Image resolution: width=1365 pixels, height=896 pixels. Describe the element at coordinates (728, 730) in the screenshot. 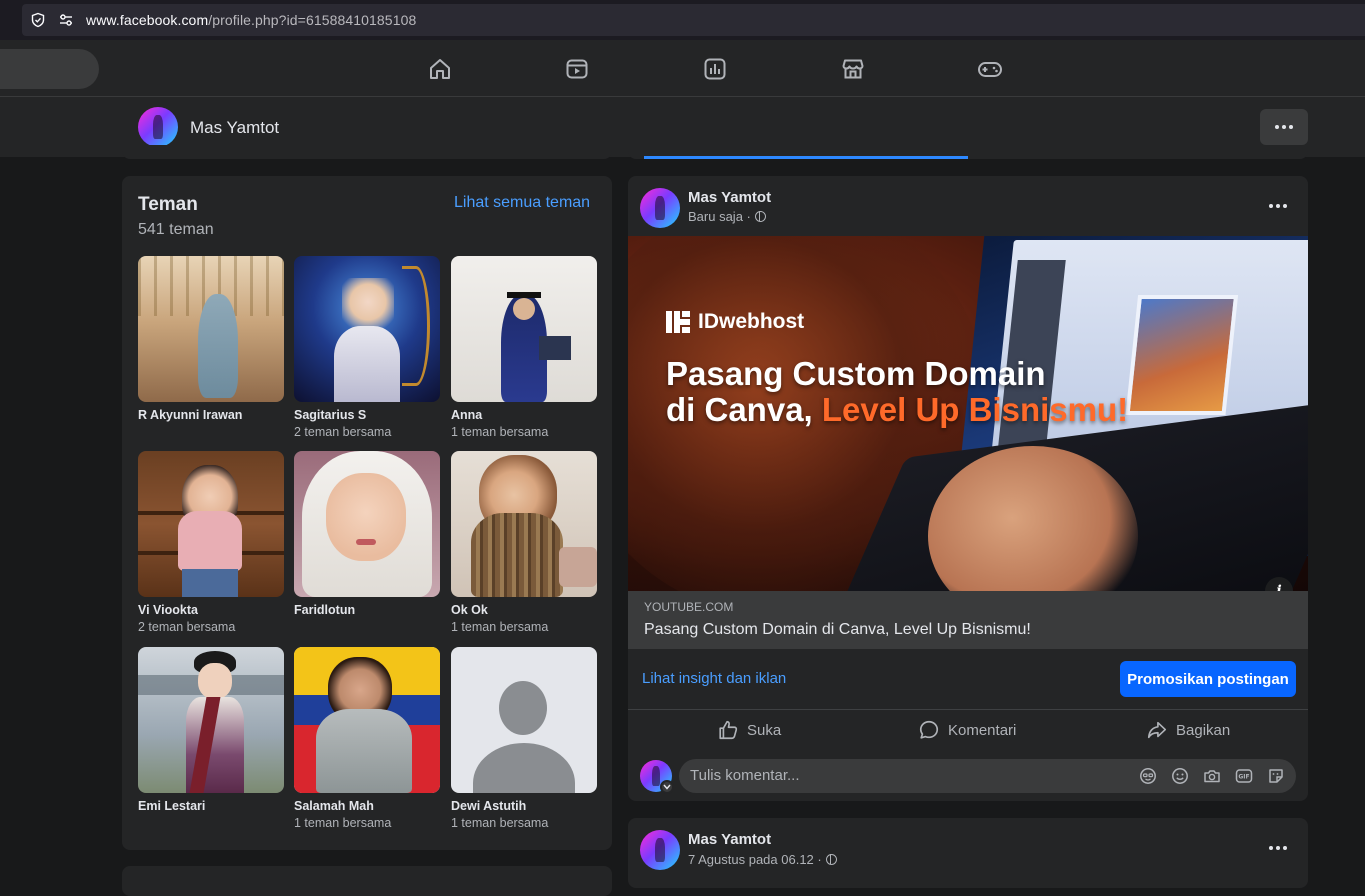

I see `like-icon` at that location.